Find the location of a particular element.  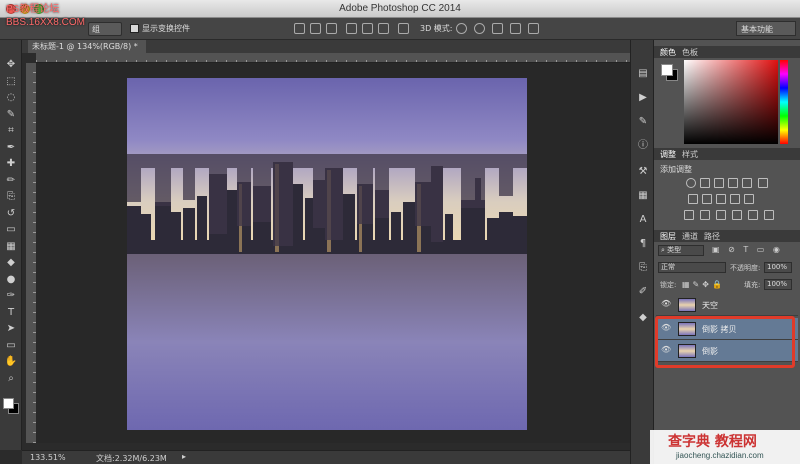

layer-row: 👁 天空 is located at coordinates (727, 305).